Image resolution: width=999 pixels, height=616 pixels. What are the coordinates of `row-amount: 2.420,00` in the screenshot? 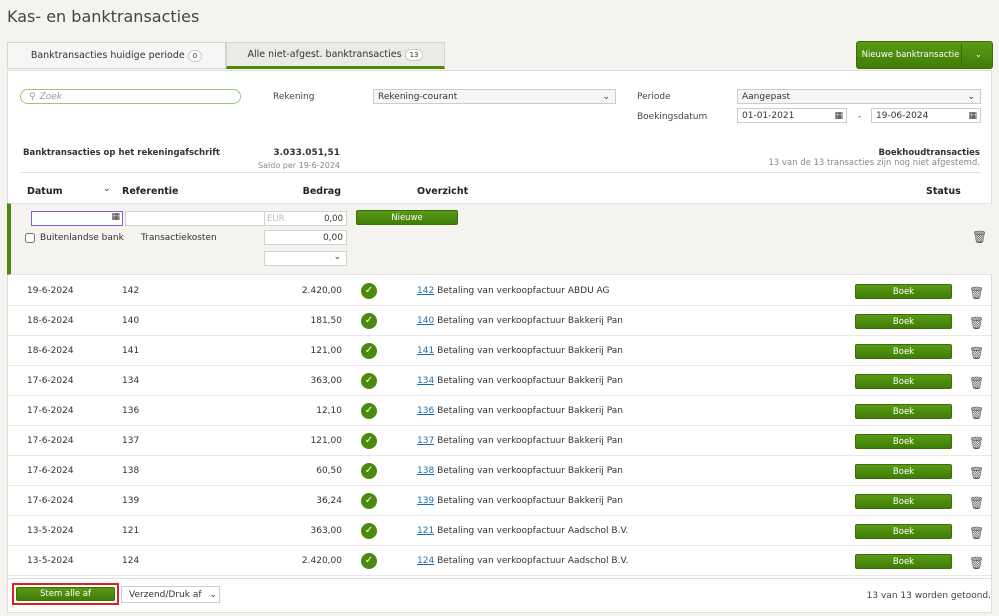 It's located at (321, 291).